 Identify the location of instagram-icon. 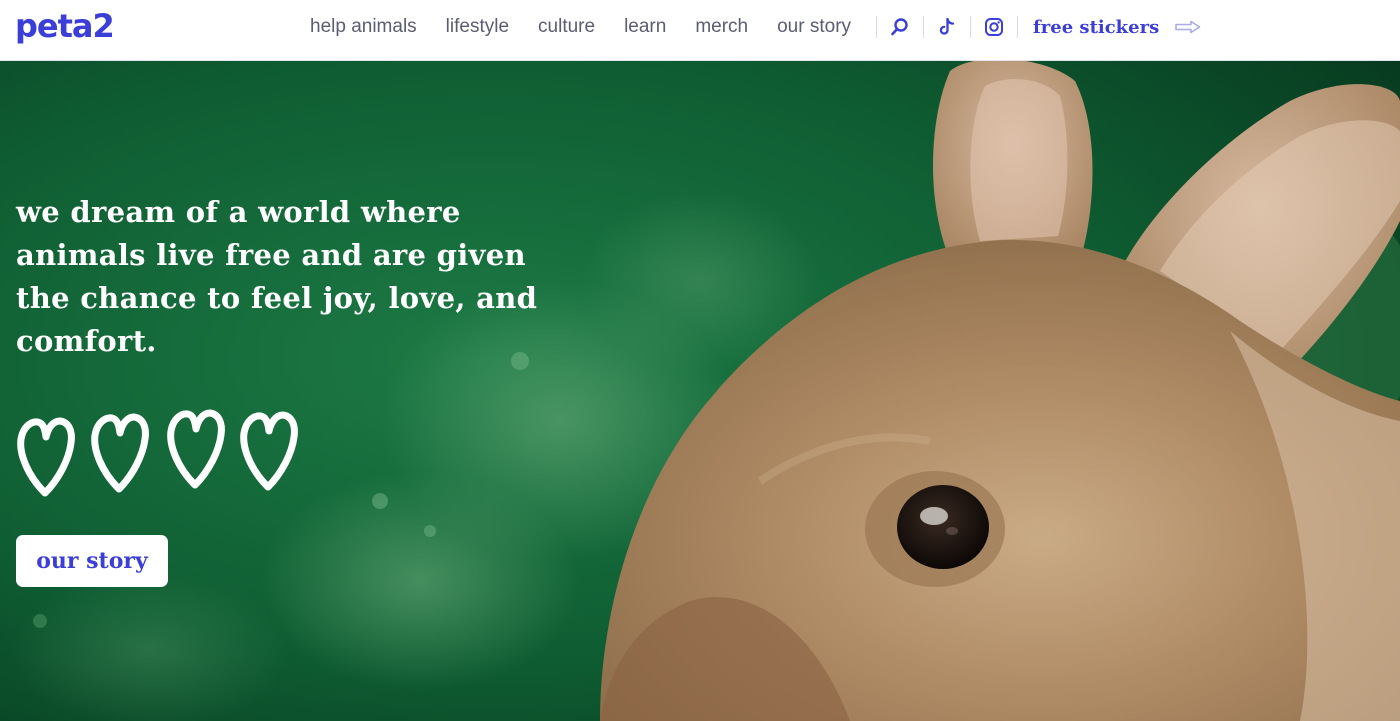
(994, 27).